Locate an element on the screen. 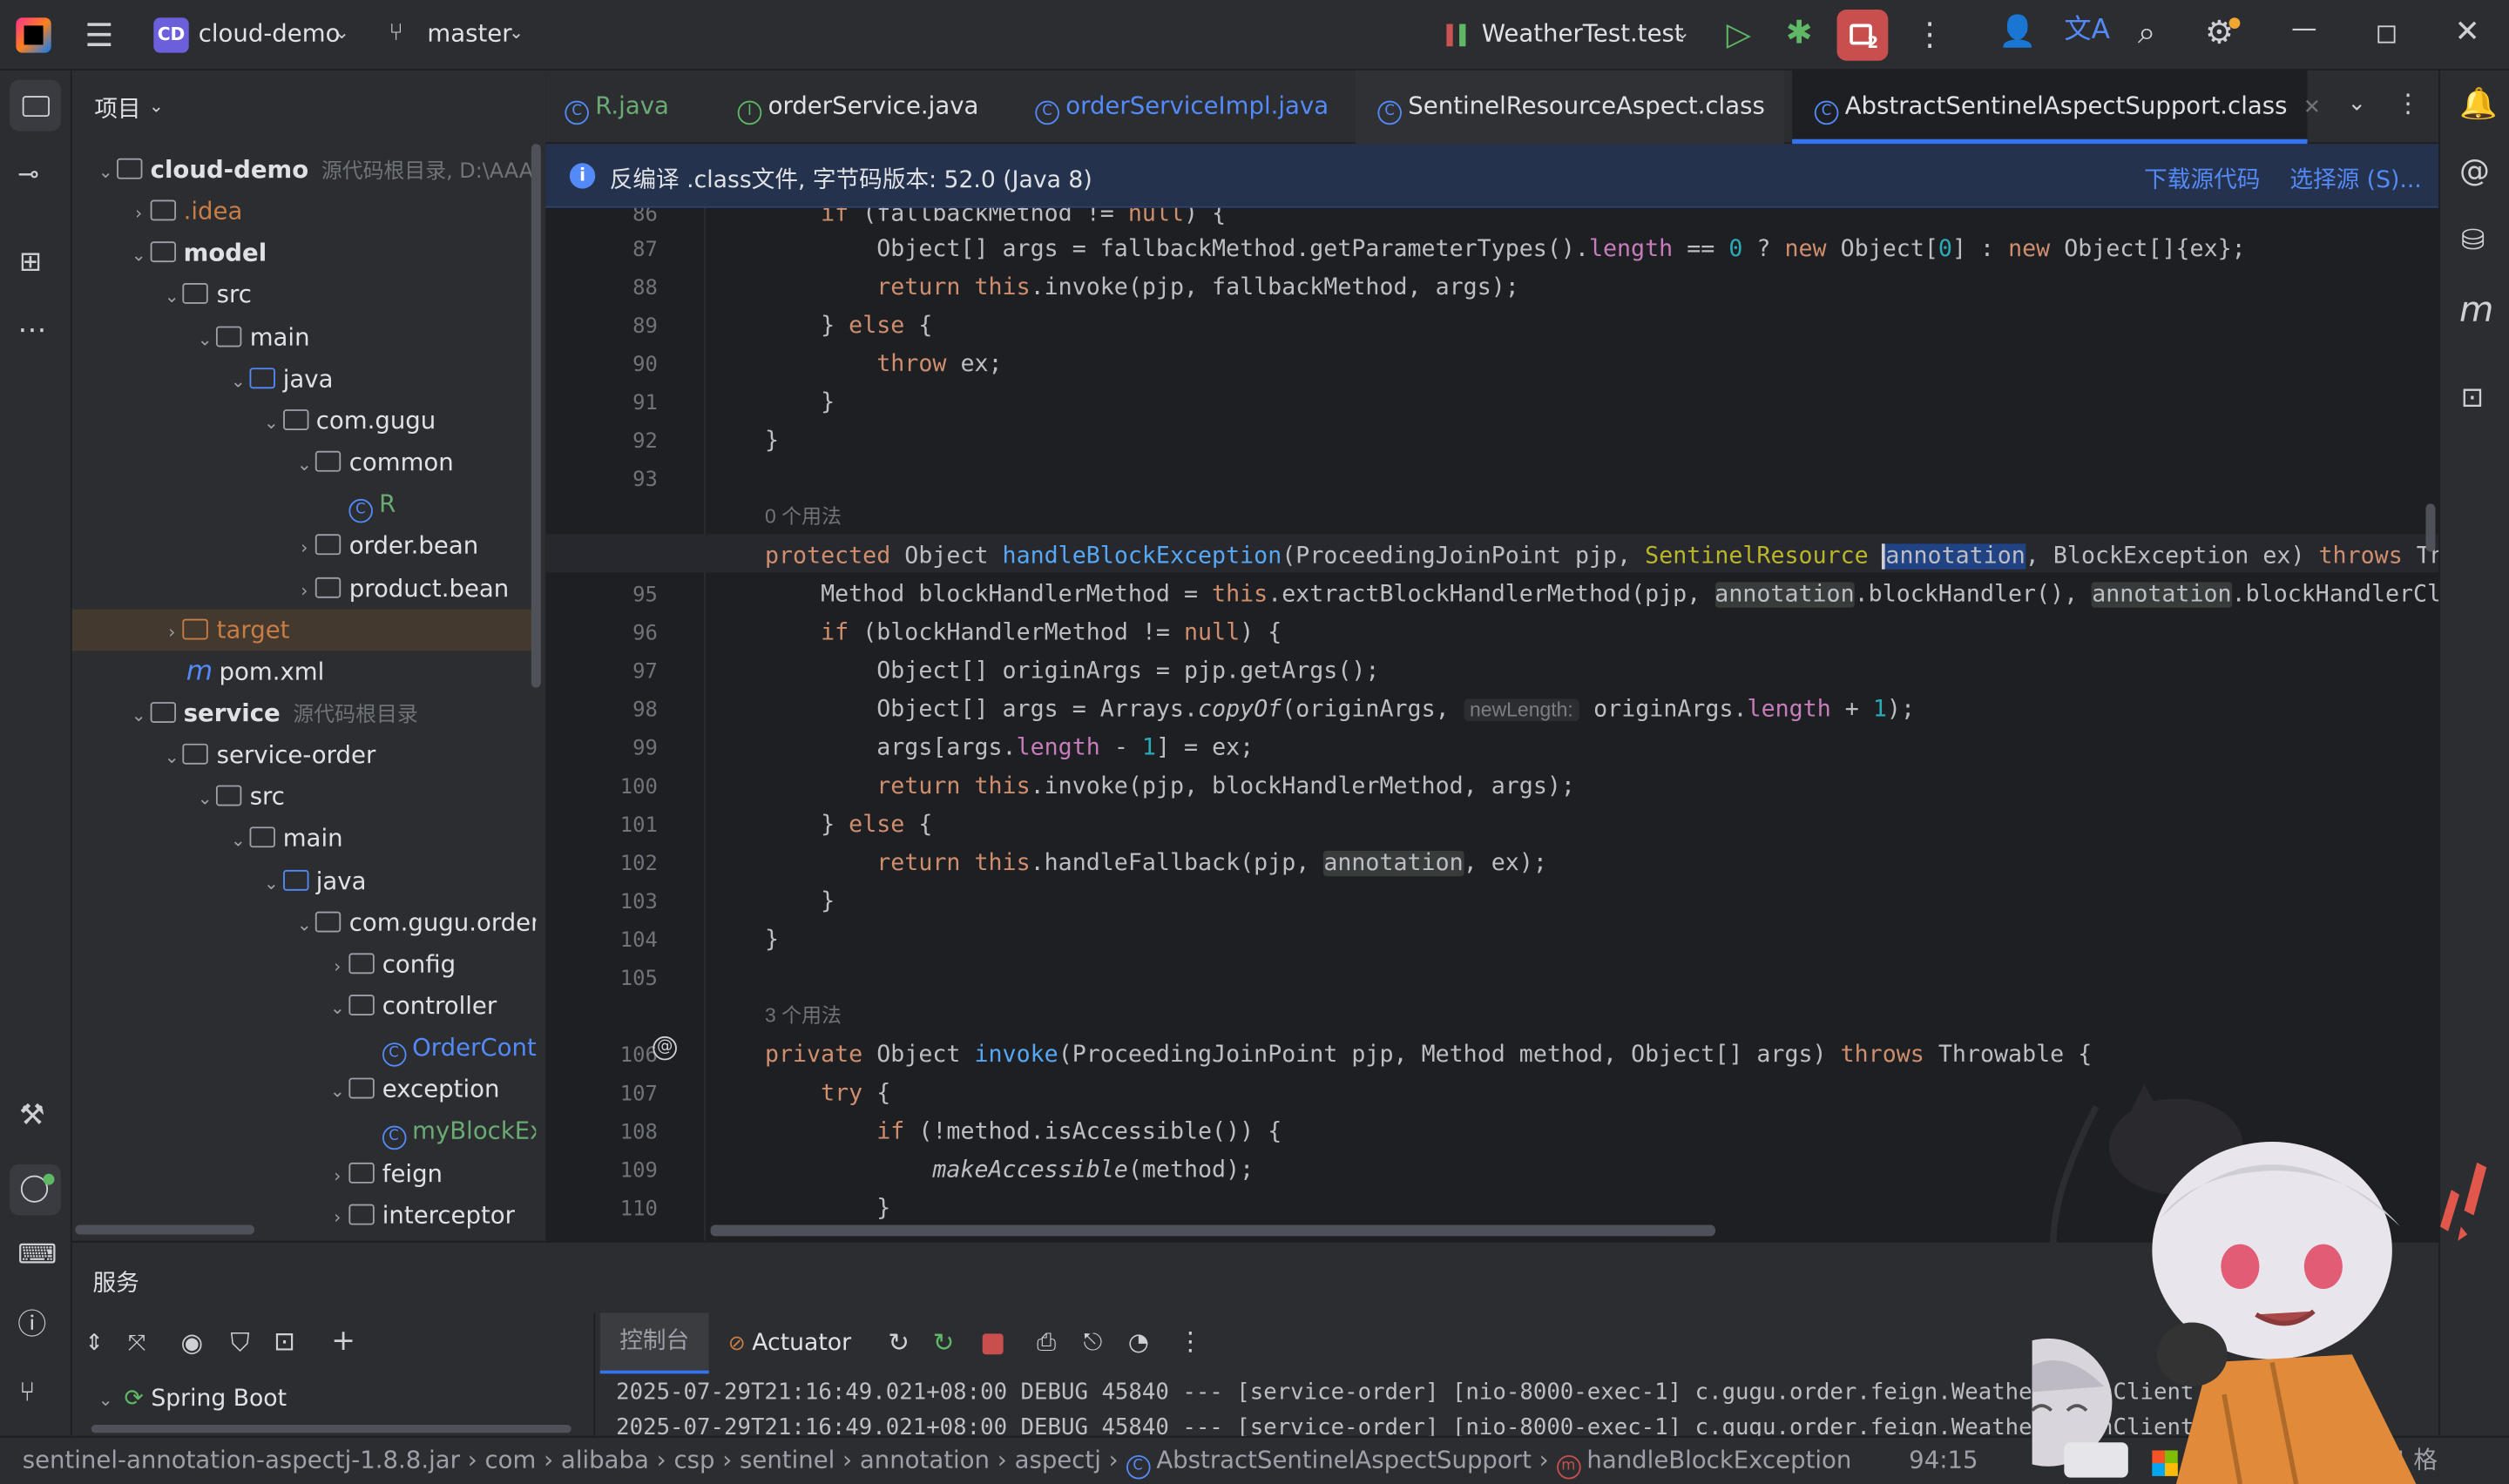 The height and width of the screenshot is (1484, 2509). main-menu-icon: ☰ is located at coordinates (99, 35).